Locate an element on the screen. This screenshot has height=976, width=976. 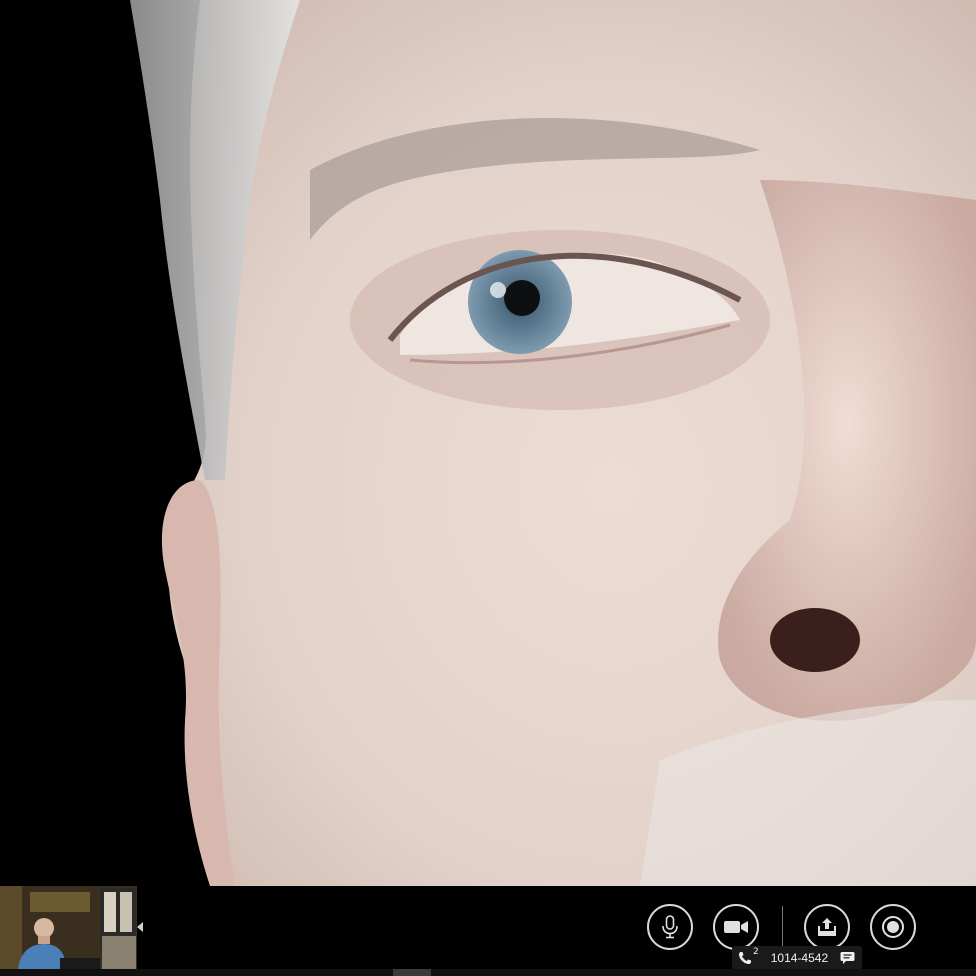
meeting-id: 1014-4542 is located at coordinates (799, 958).